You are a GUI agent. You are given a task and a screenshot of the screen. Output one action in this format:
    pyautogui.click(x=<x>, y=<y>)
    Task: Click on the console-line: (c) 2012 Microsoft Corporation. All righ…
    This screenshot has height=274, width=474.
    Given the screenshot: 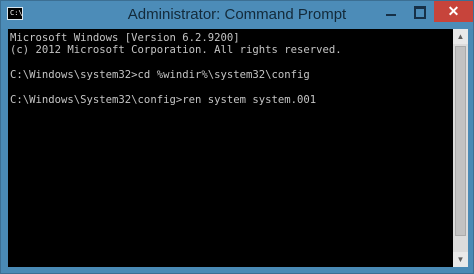 What is the action you would take?
    pyautogui.click(x=176, y=50)
    